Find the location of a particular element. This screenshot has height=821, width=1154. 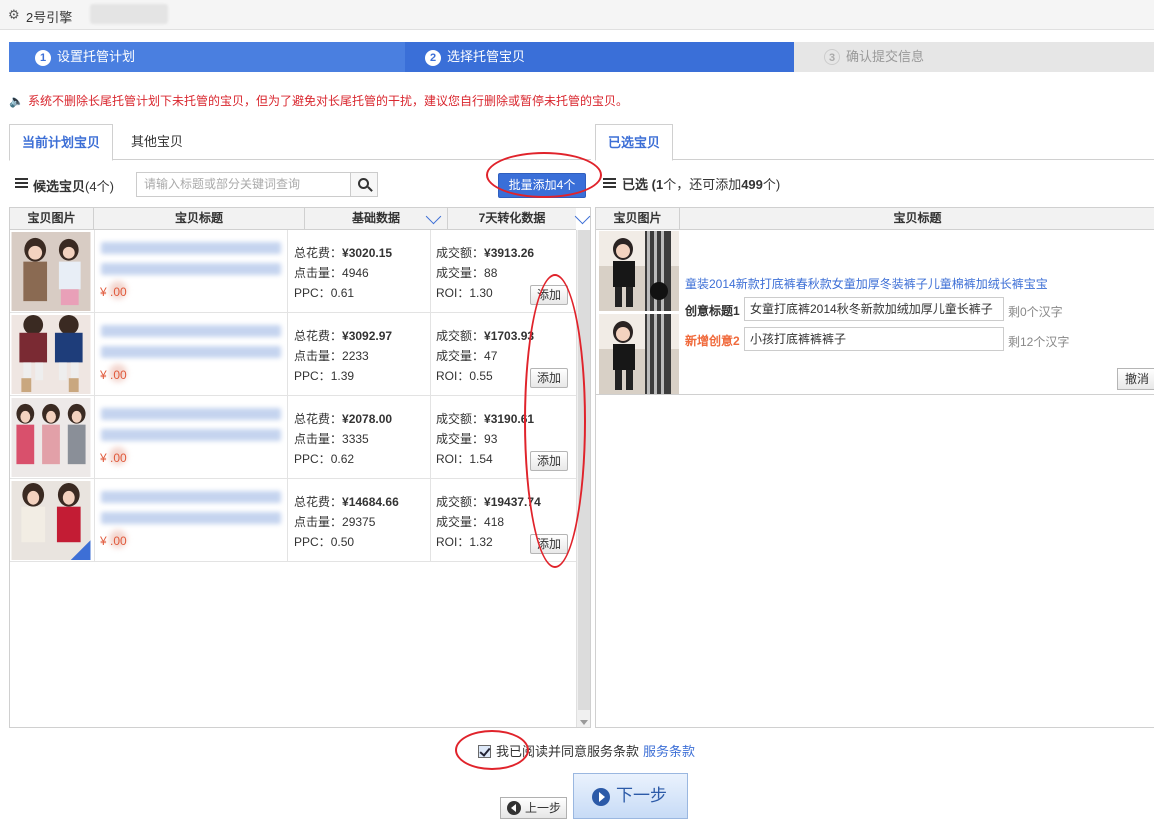

top-bar: ⚙ 2号引擎 is located at coordinates (577, 15).